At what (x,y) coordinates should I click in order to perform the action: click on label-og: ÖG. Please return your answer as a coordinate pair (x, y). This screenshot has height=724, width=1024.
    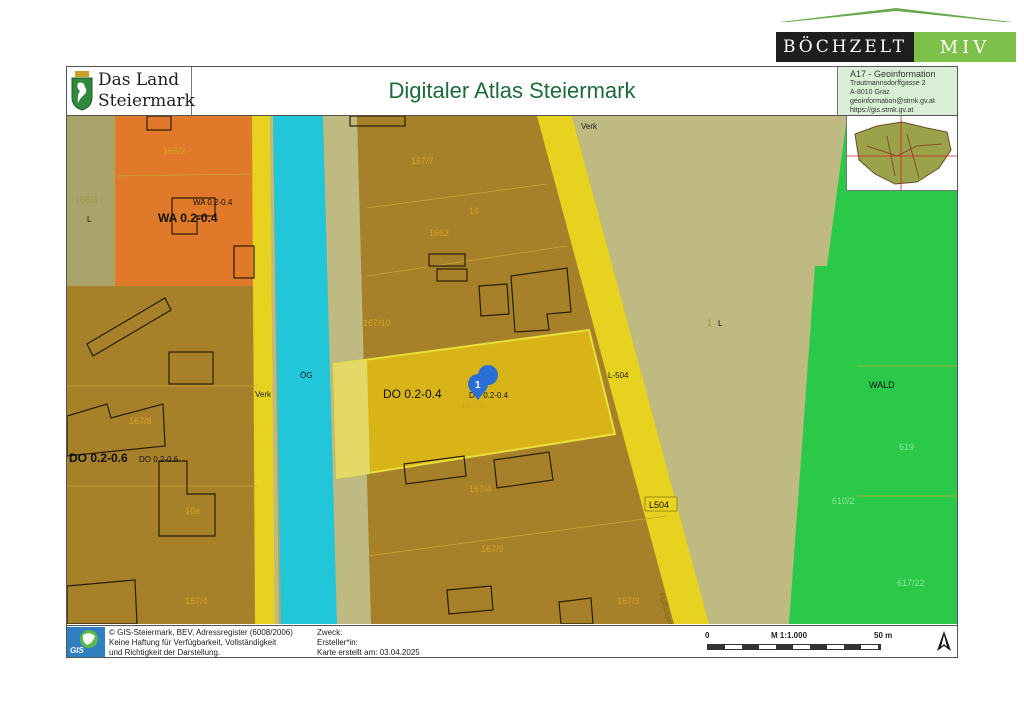
    Looking at the image, I should click on (306, 375).